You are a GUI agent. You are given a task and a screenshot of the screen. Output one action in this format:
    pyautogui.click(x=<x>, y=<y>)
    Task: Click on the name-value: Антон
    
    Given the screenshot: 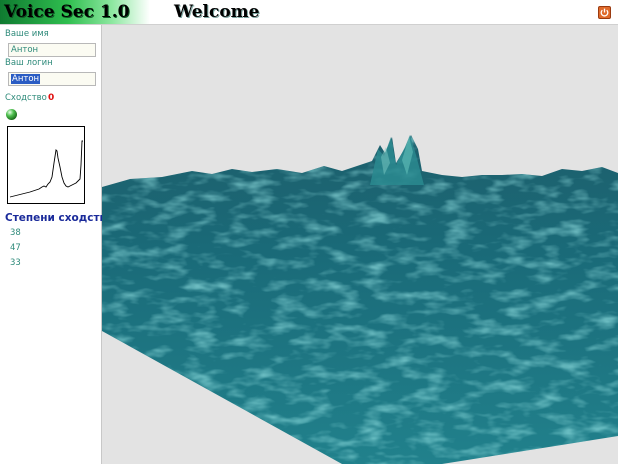 What is the action you would take?
    pyautogui.click(x=25, y=50)
    